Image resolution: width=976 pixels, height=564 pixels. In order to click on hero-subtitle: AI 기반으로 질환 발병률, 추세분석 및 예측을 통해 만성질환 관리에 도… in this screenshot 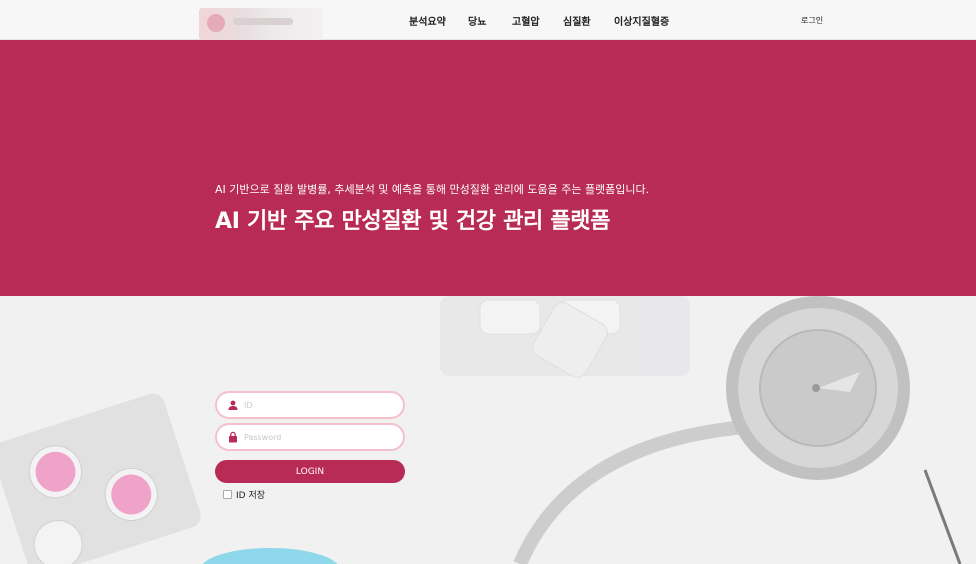, I will do `click(432, 189)`.